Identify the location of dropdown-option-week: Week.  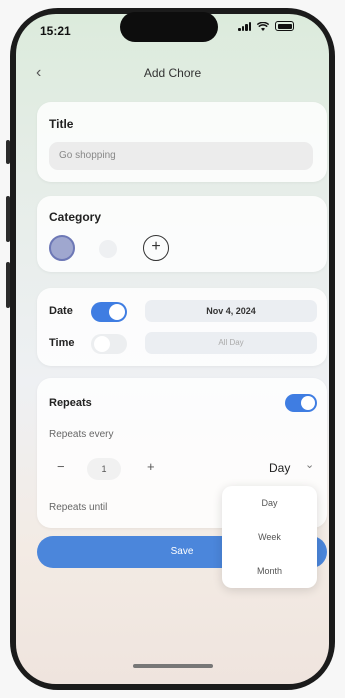
(269, 537).